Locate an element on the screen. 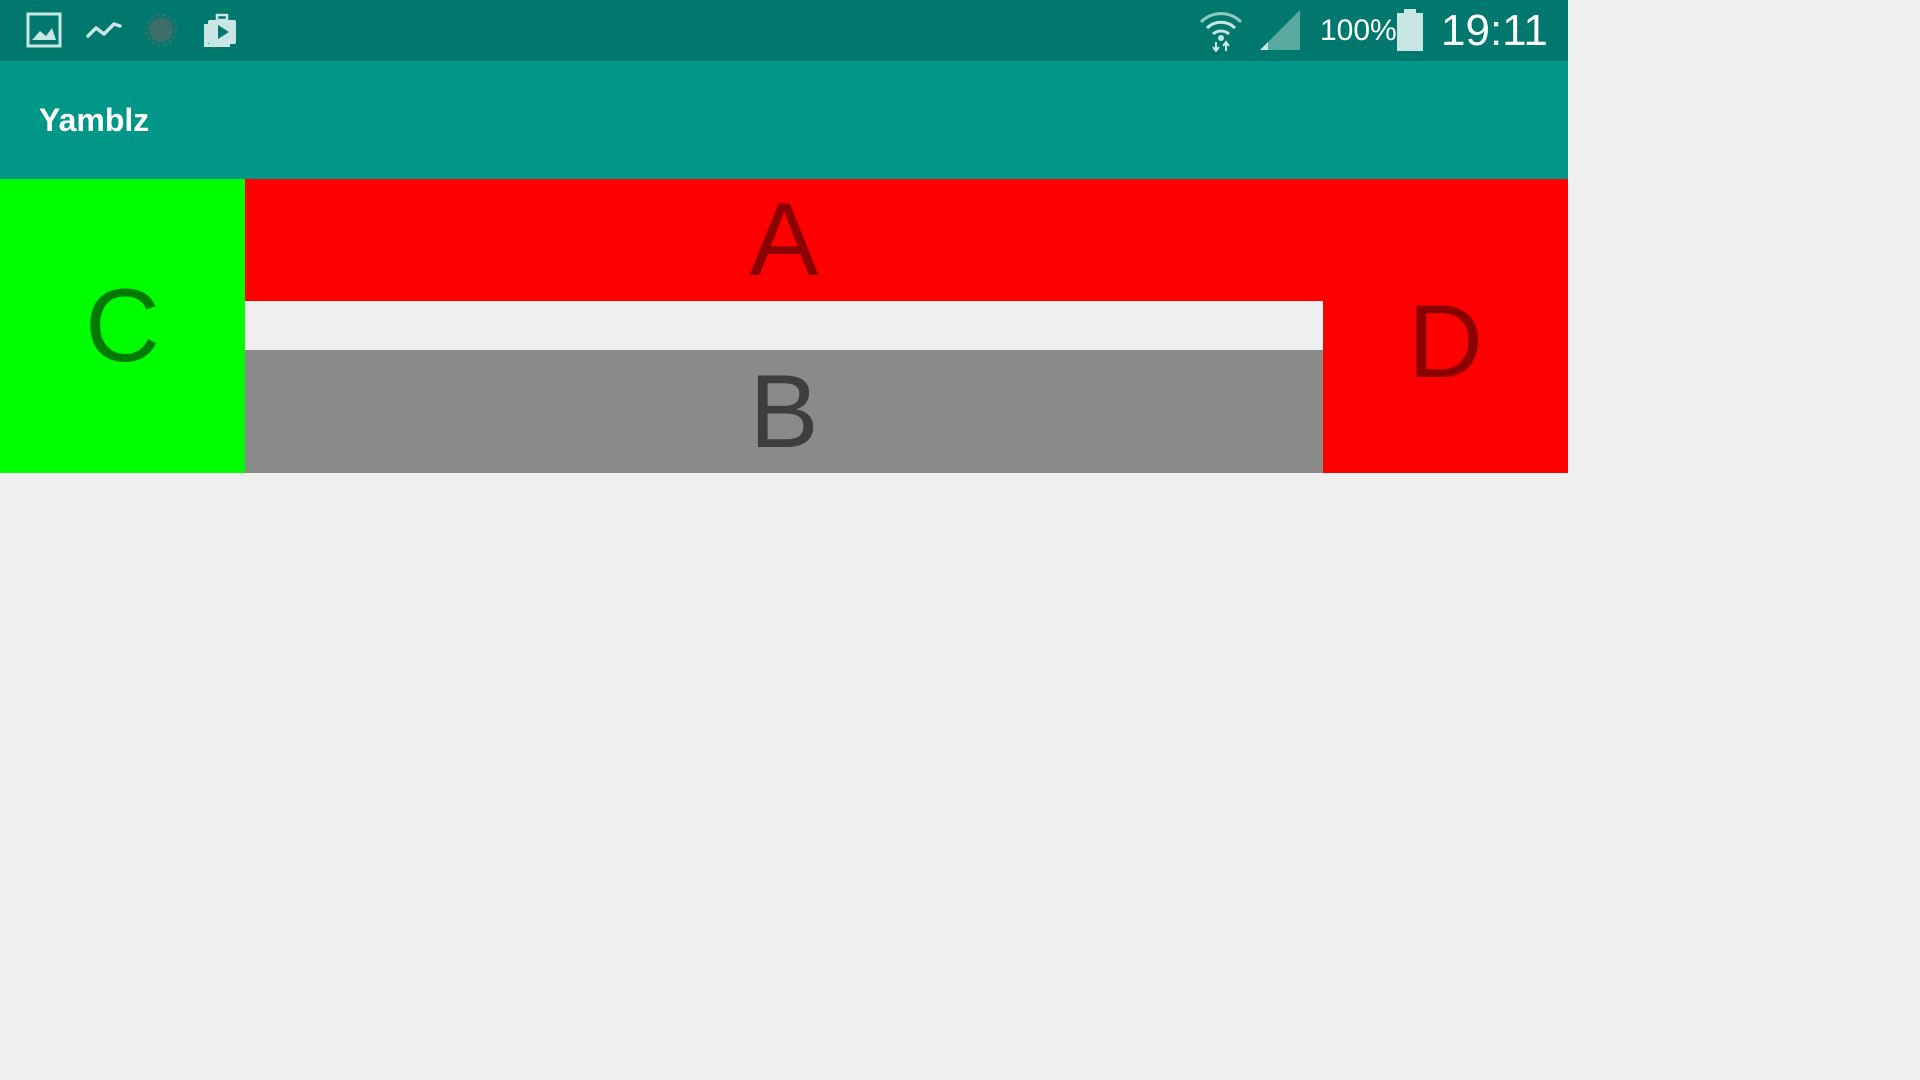  block-c-label: C is located at coordinates (122, 326).